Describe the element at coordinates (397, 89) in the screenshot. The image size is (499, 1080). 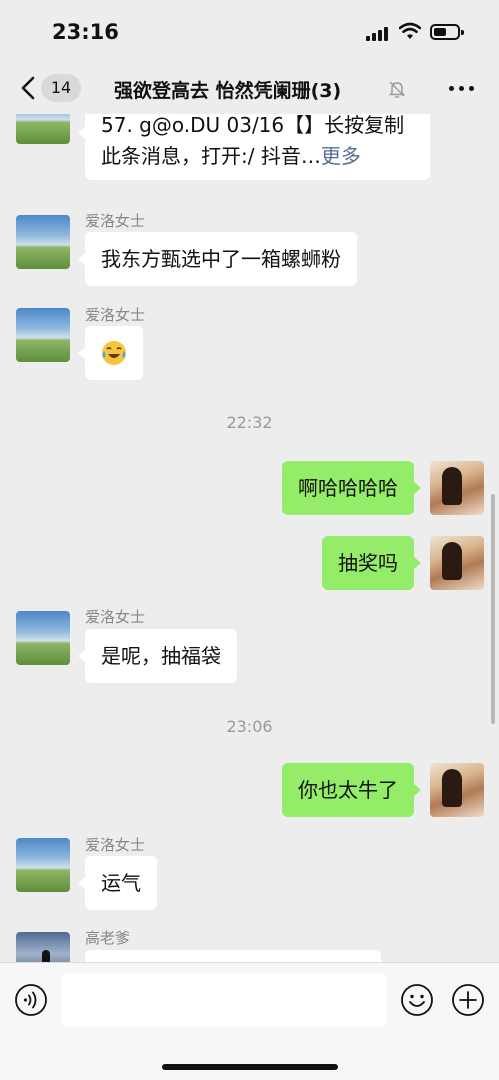
I see `bell-slash-icon` at that location.